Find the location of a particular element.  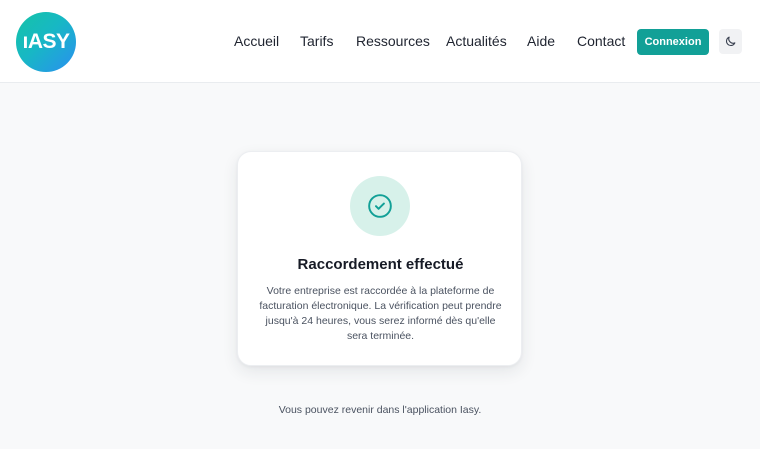

theme-toggle-button is located at coordinates (730, 41).